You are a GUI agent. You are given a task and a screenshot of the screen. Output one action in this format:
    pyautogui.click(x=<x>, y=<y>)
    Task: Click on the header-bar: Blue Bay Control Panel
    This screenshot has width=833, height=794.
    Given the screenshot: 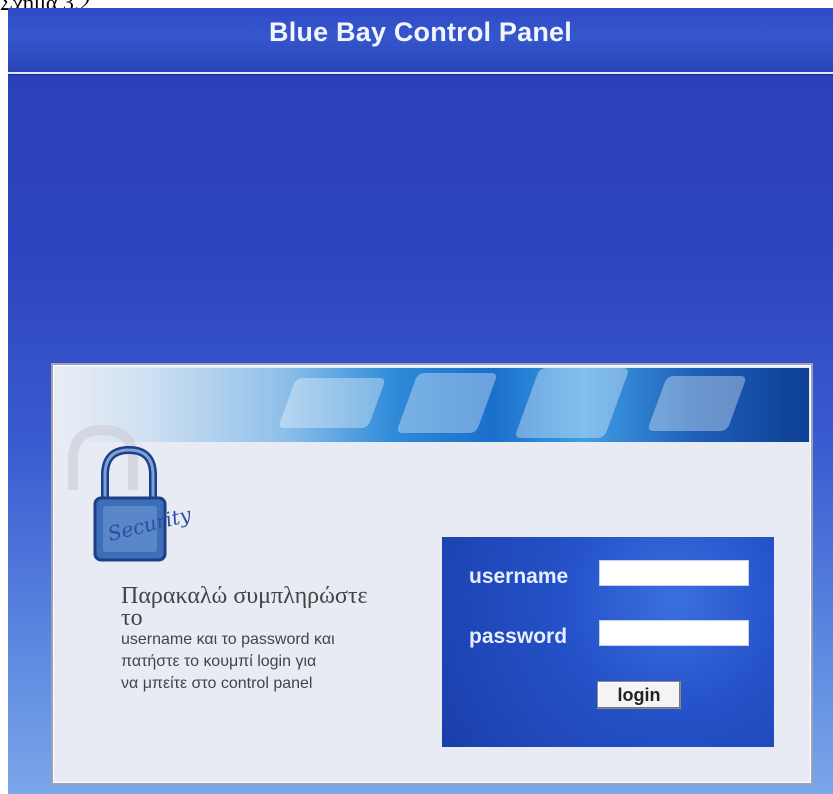 What is the action you would take?
    pyautogui.click(x=420, y=41)
    